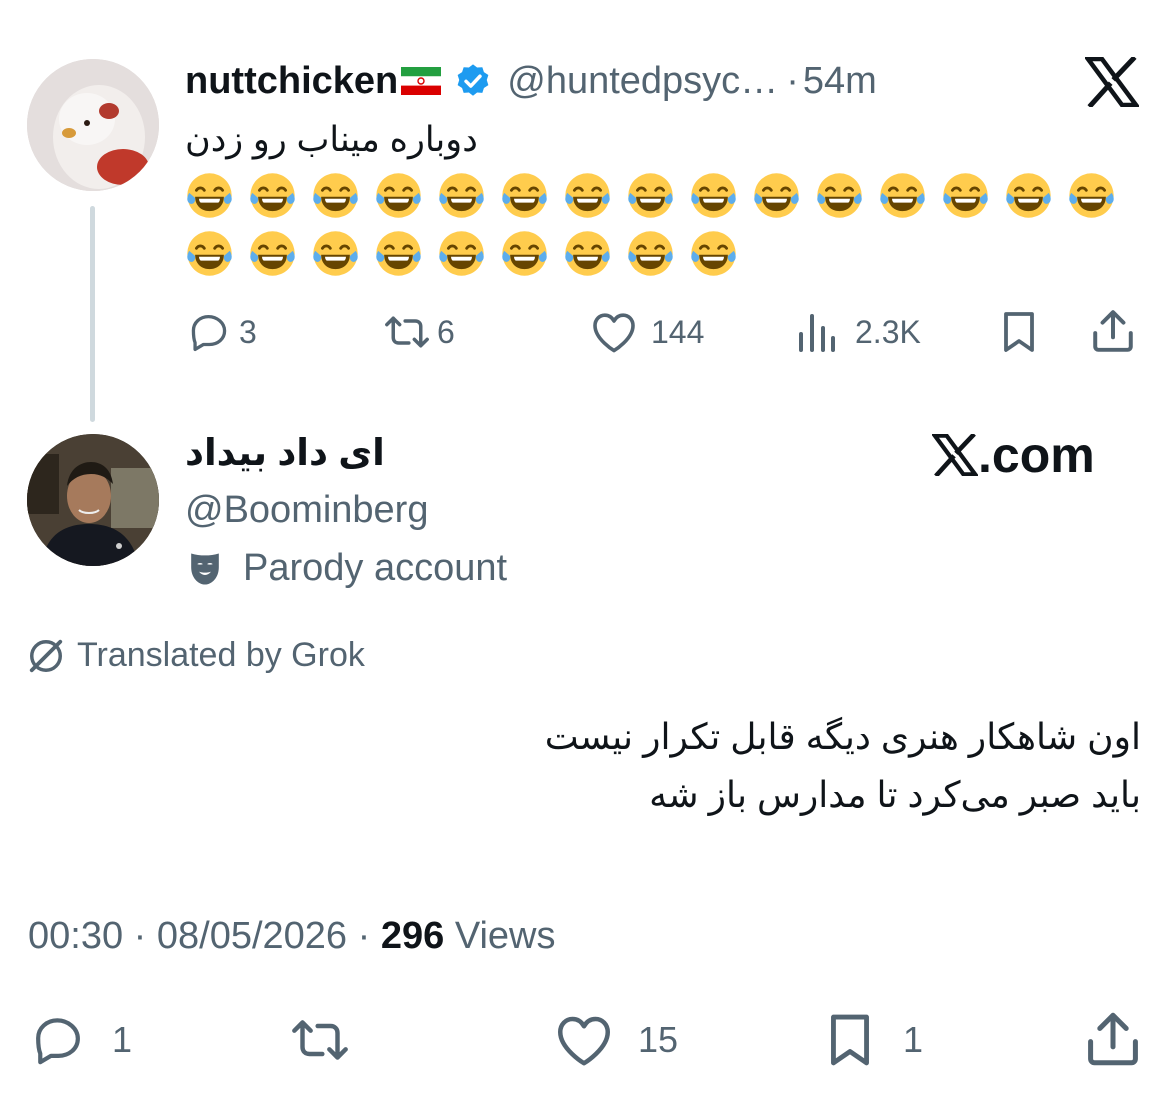 The width and height of the screenshot is (1169, 1107). Describe the element at coordinates (92, 314) in the screenshot. I see `thread-line` at that location.